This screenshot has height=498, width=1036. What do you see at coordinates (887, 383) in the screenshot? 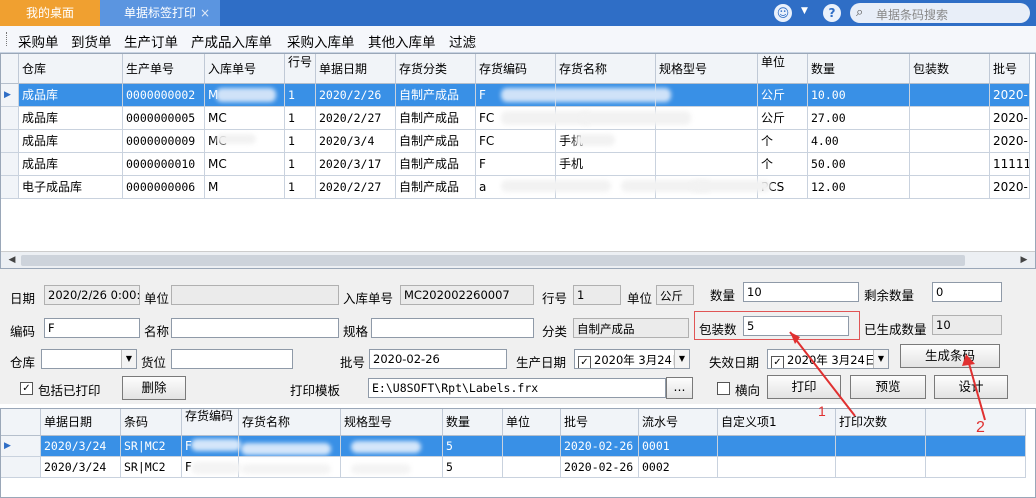
I see `annotation-overlay: 1 2` at bounding box center [887, 383].